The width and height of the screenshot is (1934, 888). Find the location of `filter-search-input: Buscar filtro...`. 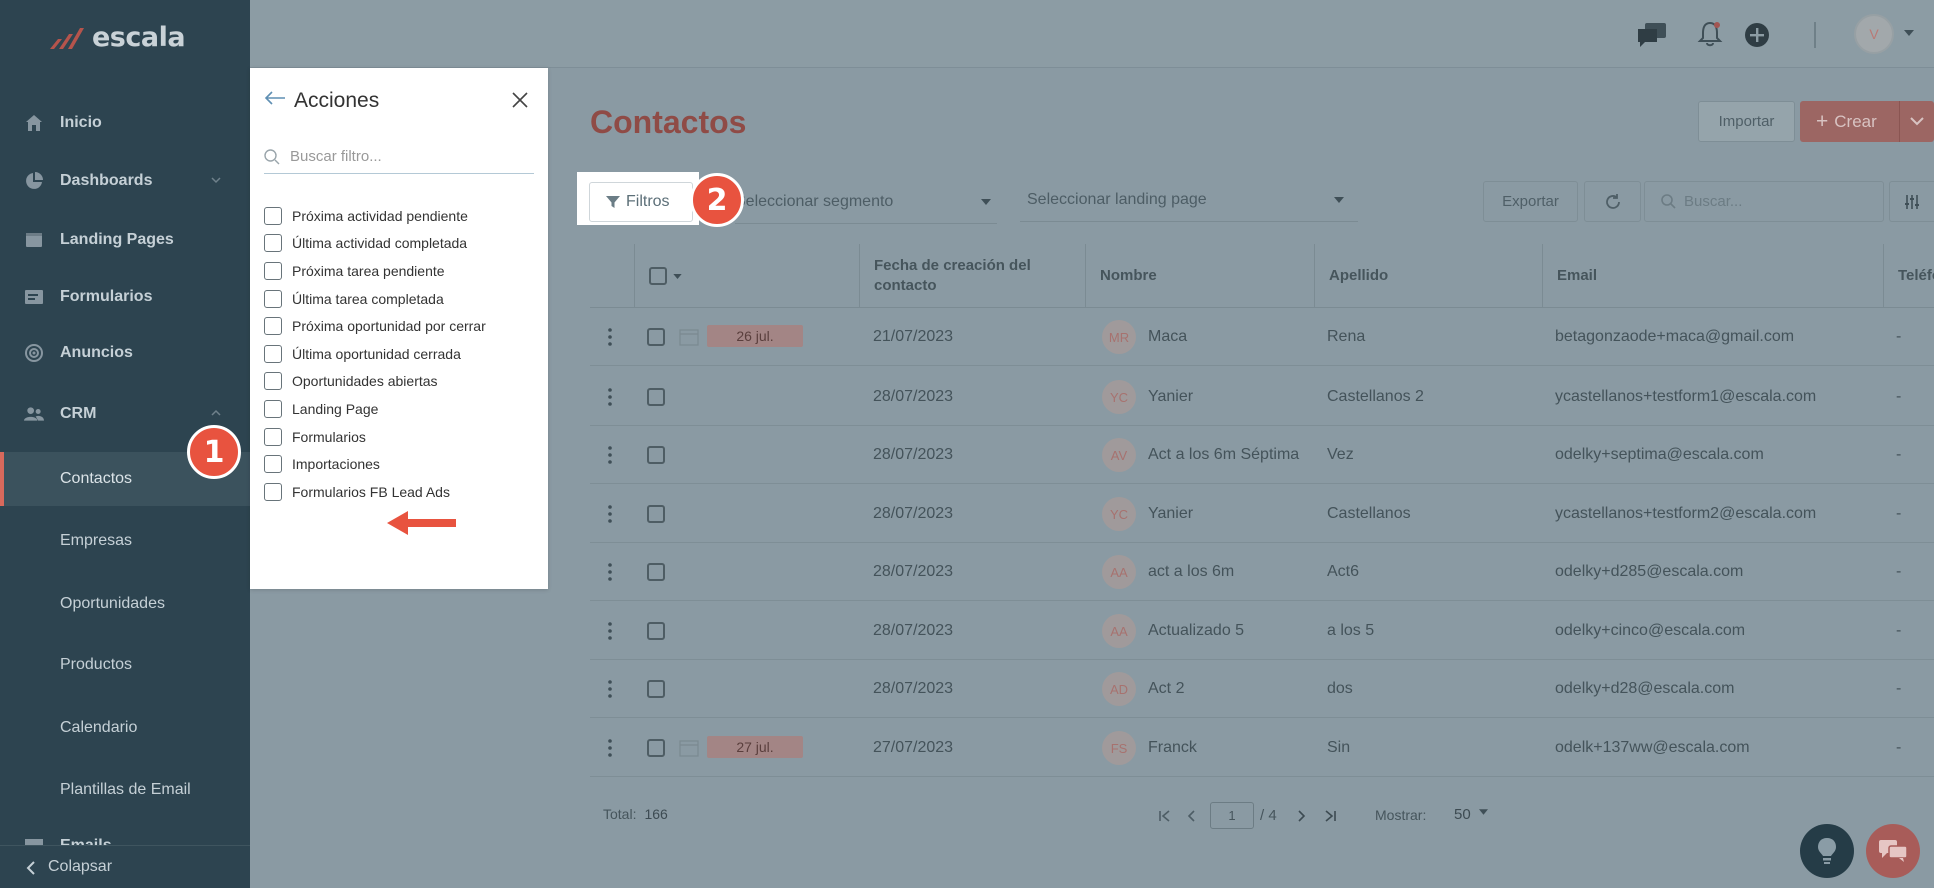

filter-search-input: Buscar filtro... is located at coordinates (399, 157).